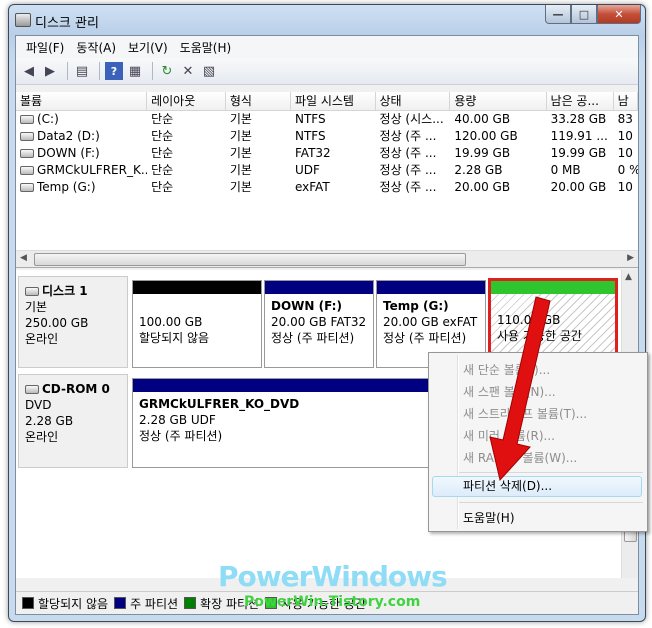 The height and width of the screenshot is (628, 652). What do you see at coordinates (520, 389) in the screenshot?
I see `red-pointer-arrow-icon` at bounding box center [520, 389].